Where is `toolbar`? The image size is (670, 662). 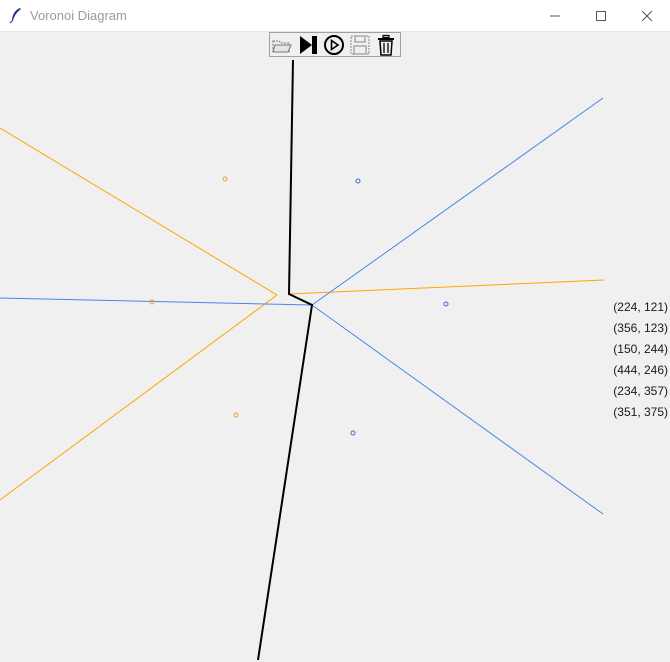
toolbar is located at coordinates (335, 44).